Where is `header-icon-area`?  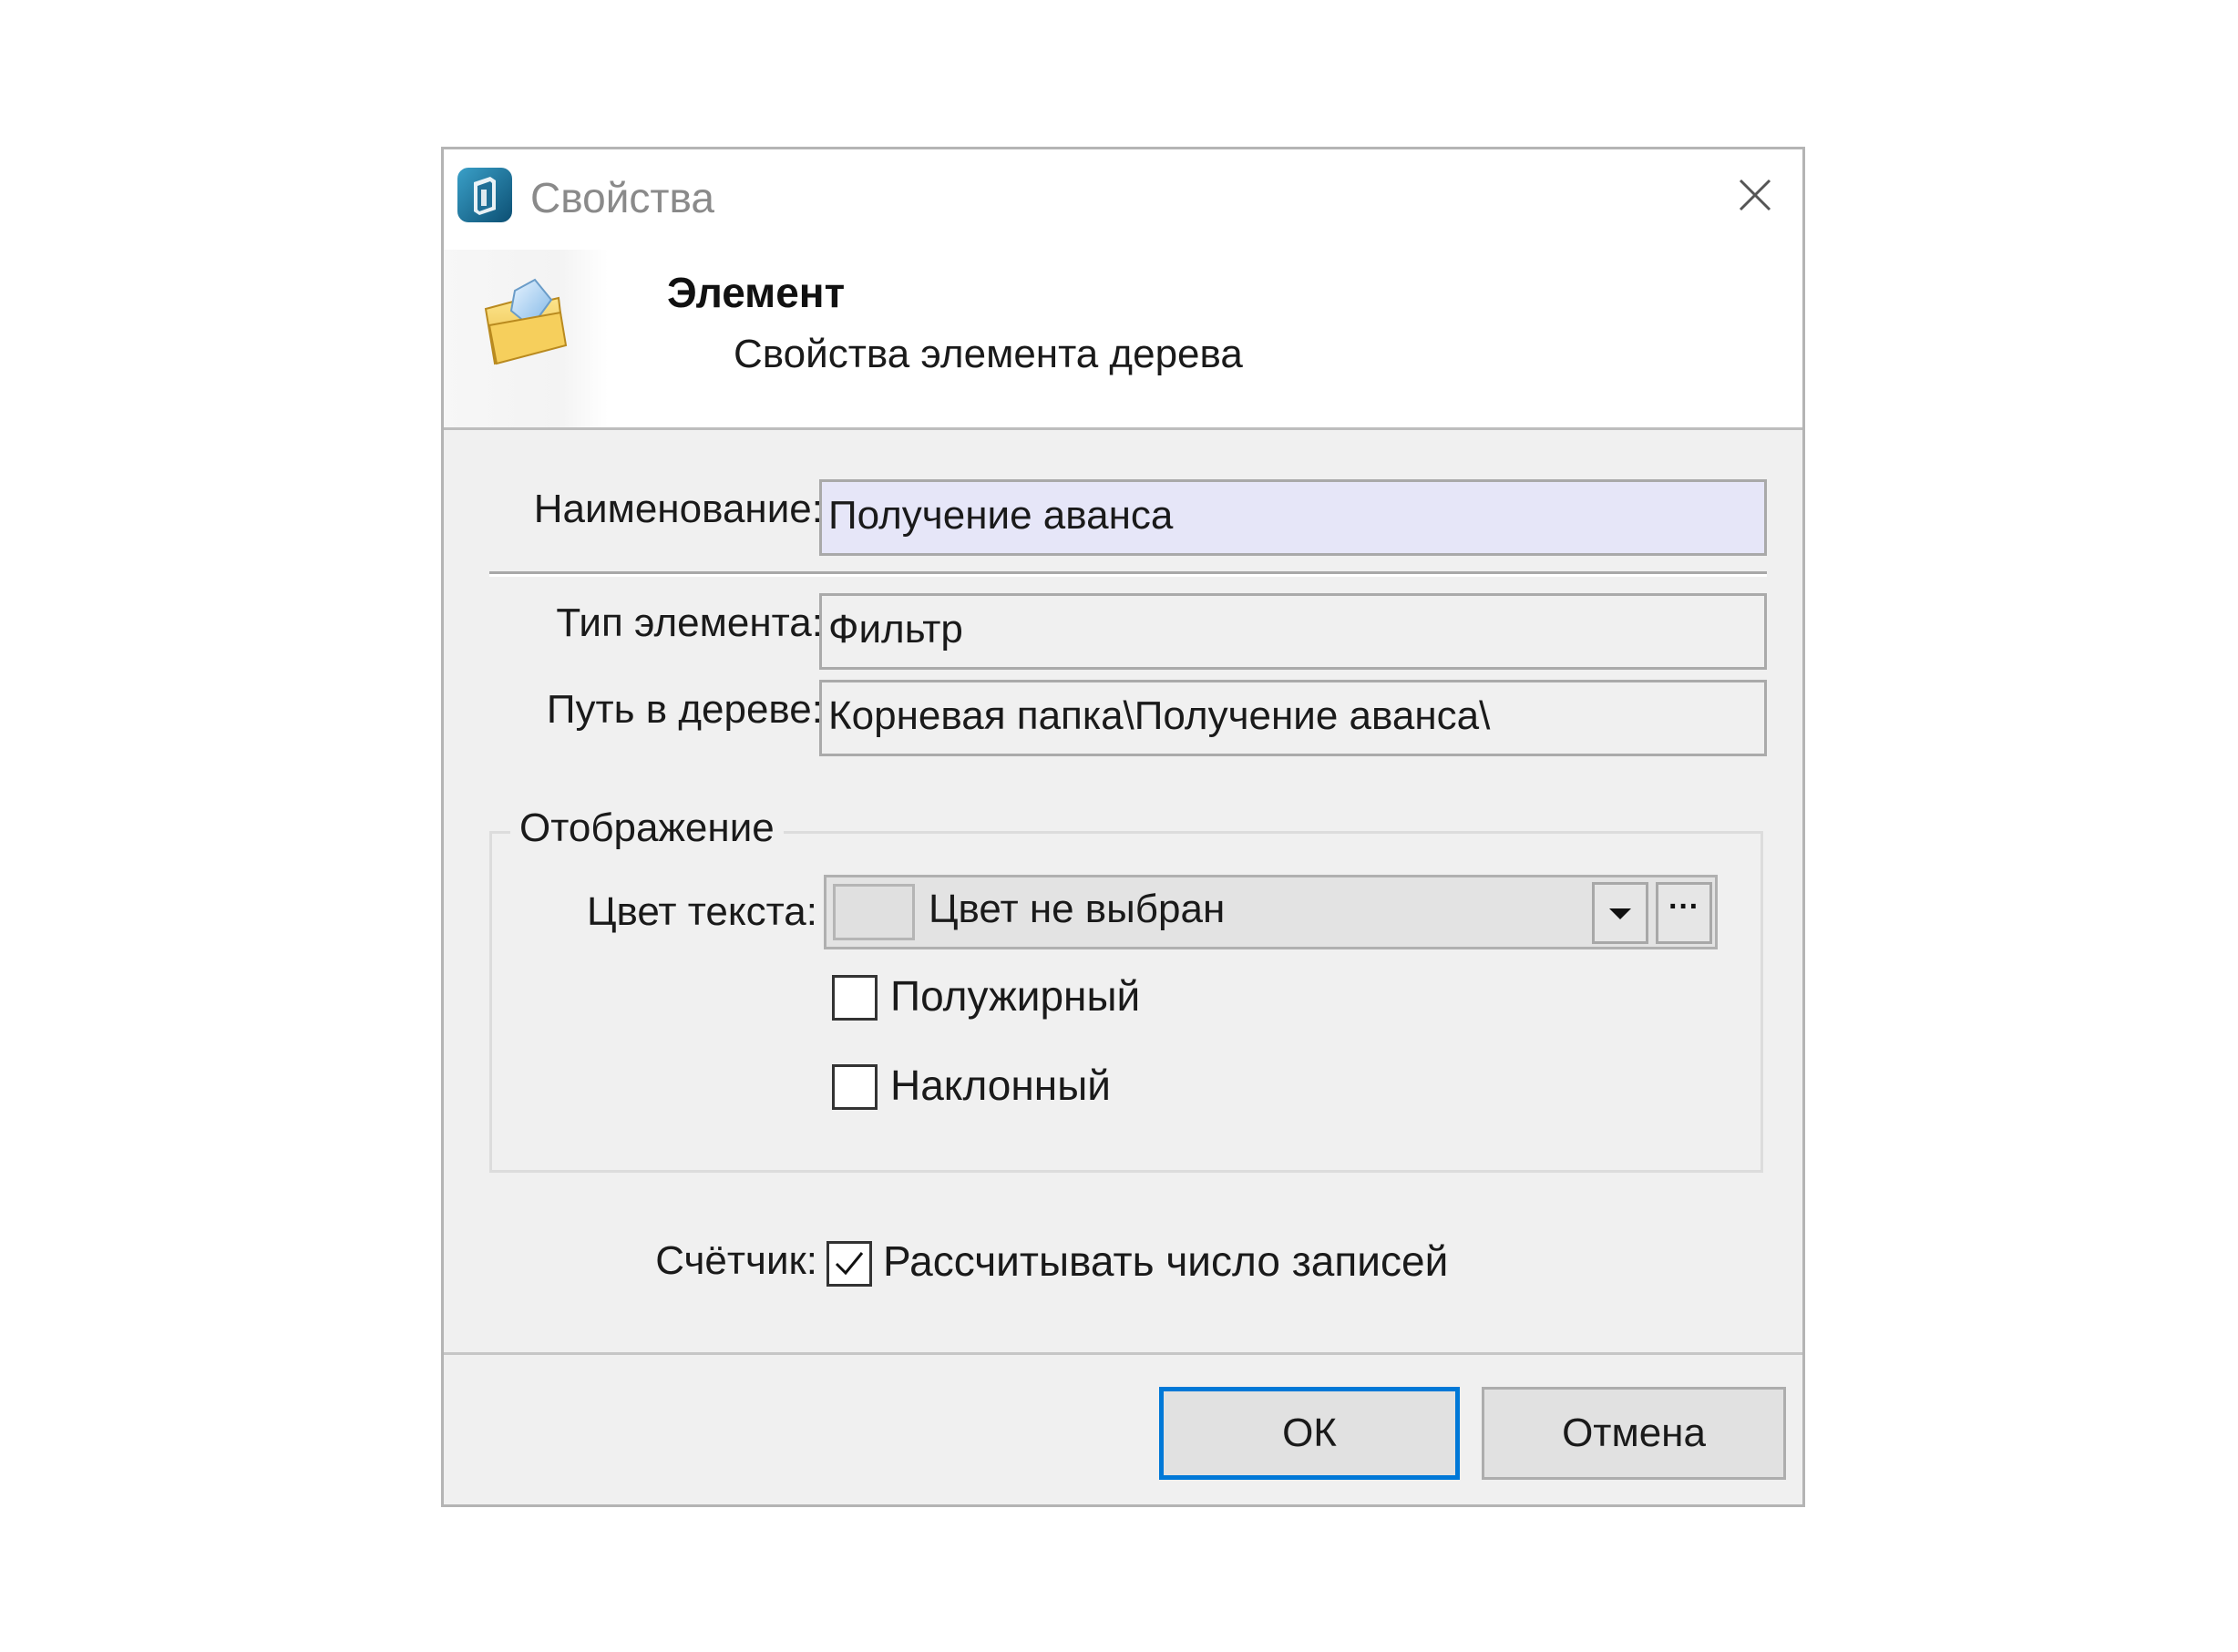 header-icon-area is located at coordinates (526, 338).